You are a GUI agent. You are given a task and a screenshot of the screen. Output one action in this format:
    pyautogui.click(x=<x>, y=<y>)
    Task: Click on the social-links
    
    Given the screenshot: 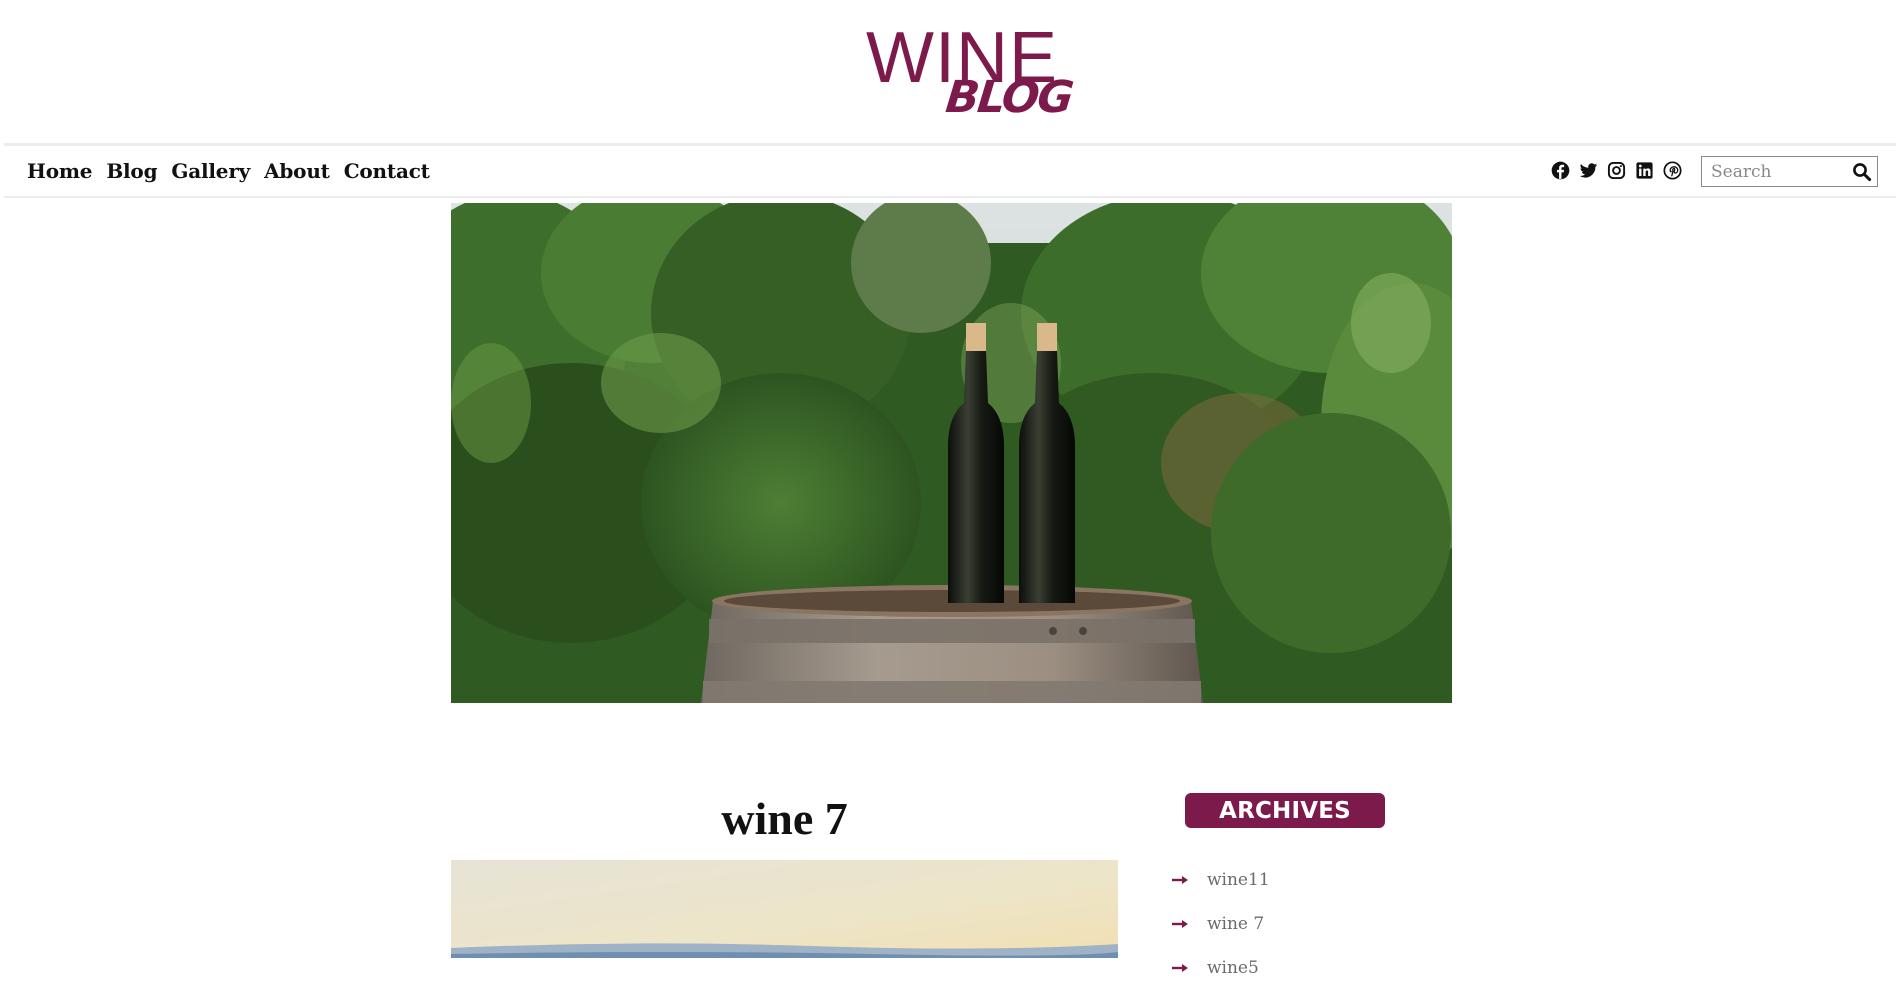 What is the action you would take?
    pyautogui.click(x=1616, y=170)
    